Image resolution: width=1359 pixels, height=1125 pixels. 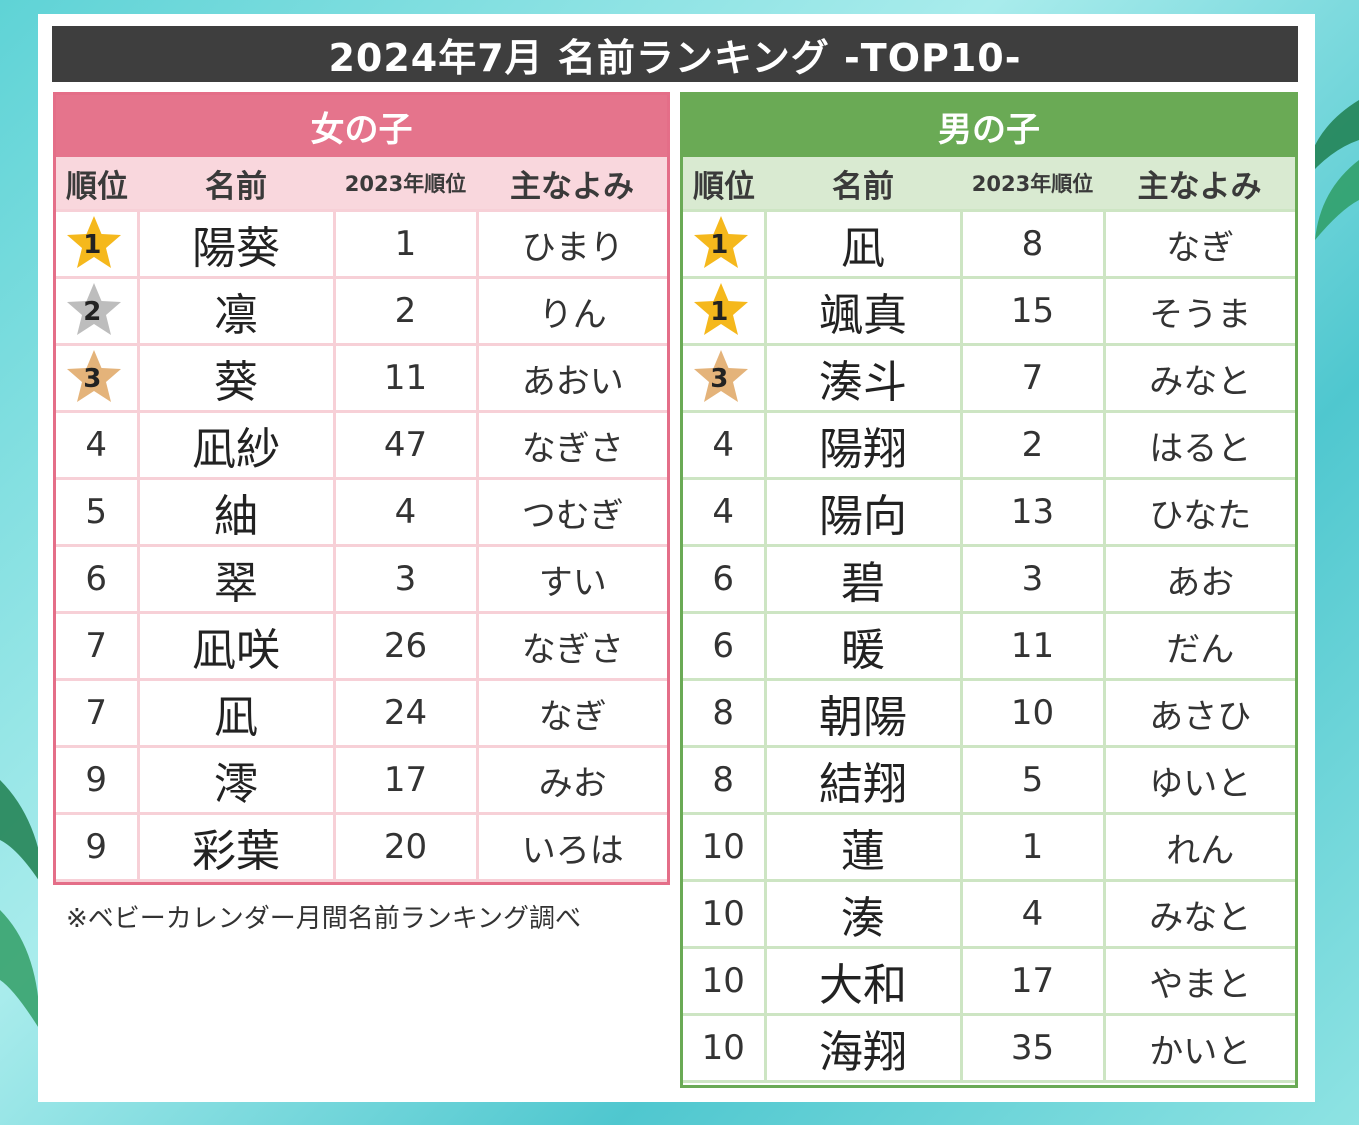 What do you see at coordinates (1032, 713) in the screenshot?
I see `prev-rank-cell: 10` at bounding box center [1032, 713].